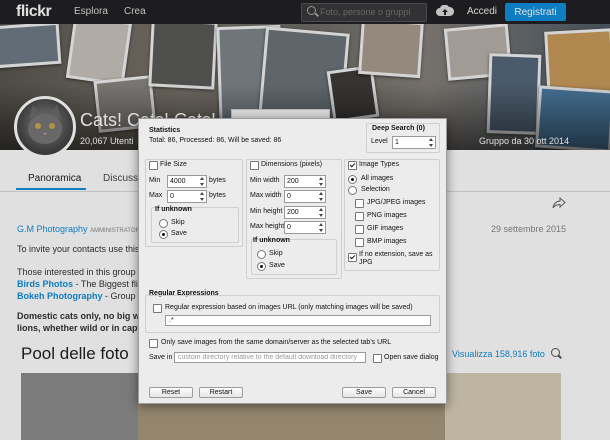 This screenshot has height=440, width=610. I want to click on bmp-label: BMP images, so click(387, 241).